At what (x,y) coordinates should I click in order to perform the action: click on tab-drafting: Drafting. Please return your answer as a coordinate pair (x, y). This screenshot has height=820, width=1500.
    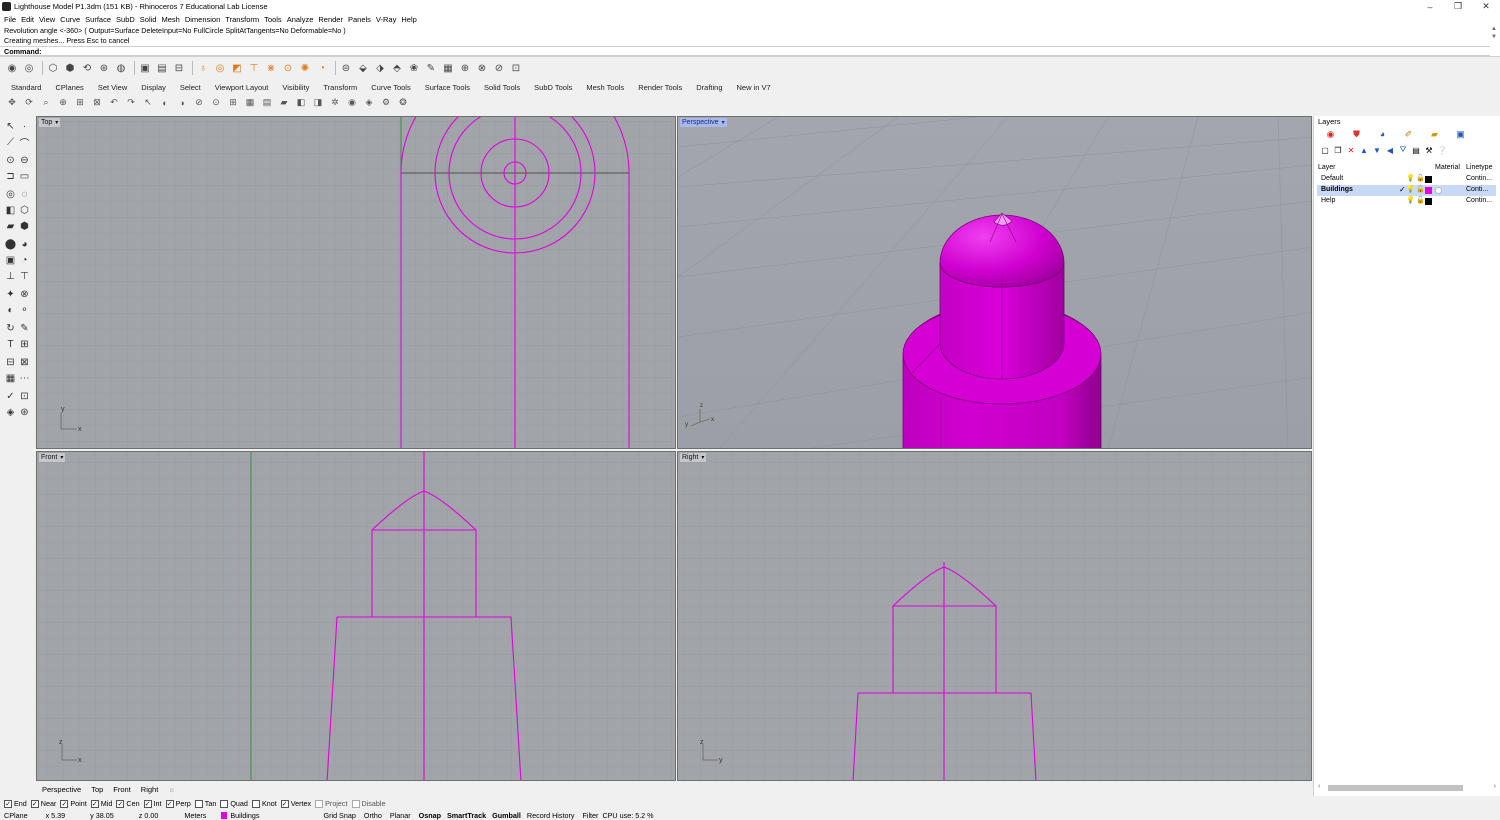
    Looking at the image, I should click on (709, 87).